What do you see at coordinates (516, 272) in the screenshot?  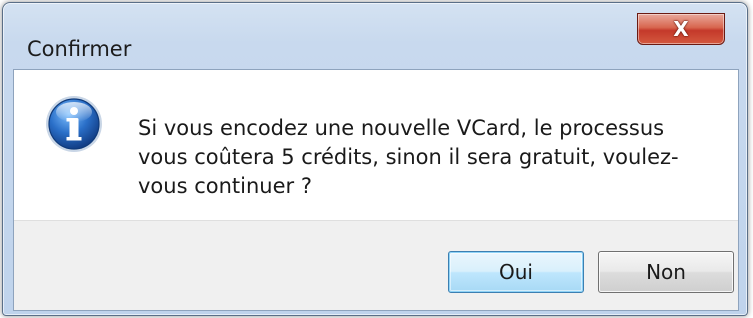 I see `yes-button: Oui` at bounding box center [516, 272].